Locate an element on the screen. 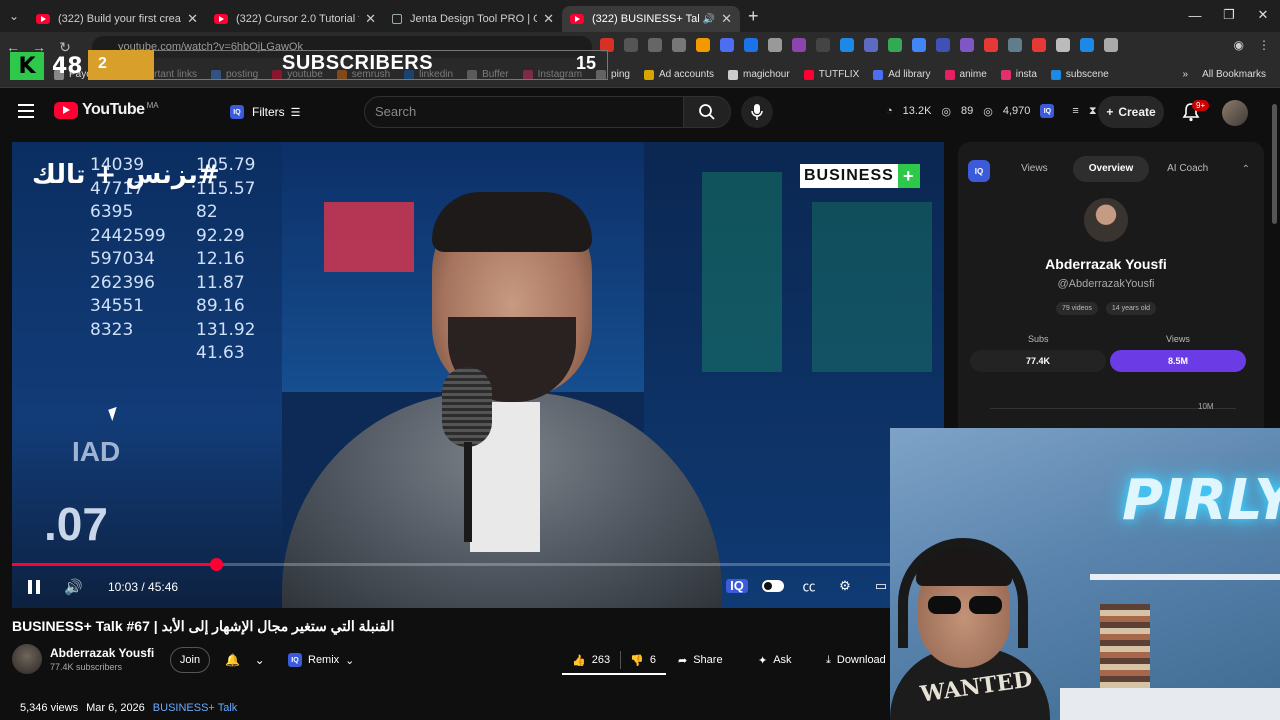  window-controls: — ❐ ✕ is located at coordinates (1229, 15).